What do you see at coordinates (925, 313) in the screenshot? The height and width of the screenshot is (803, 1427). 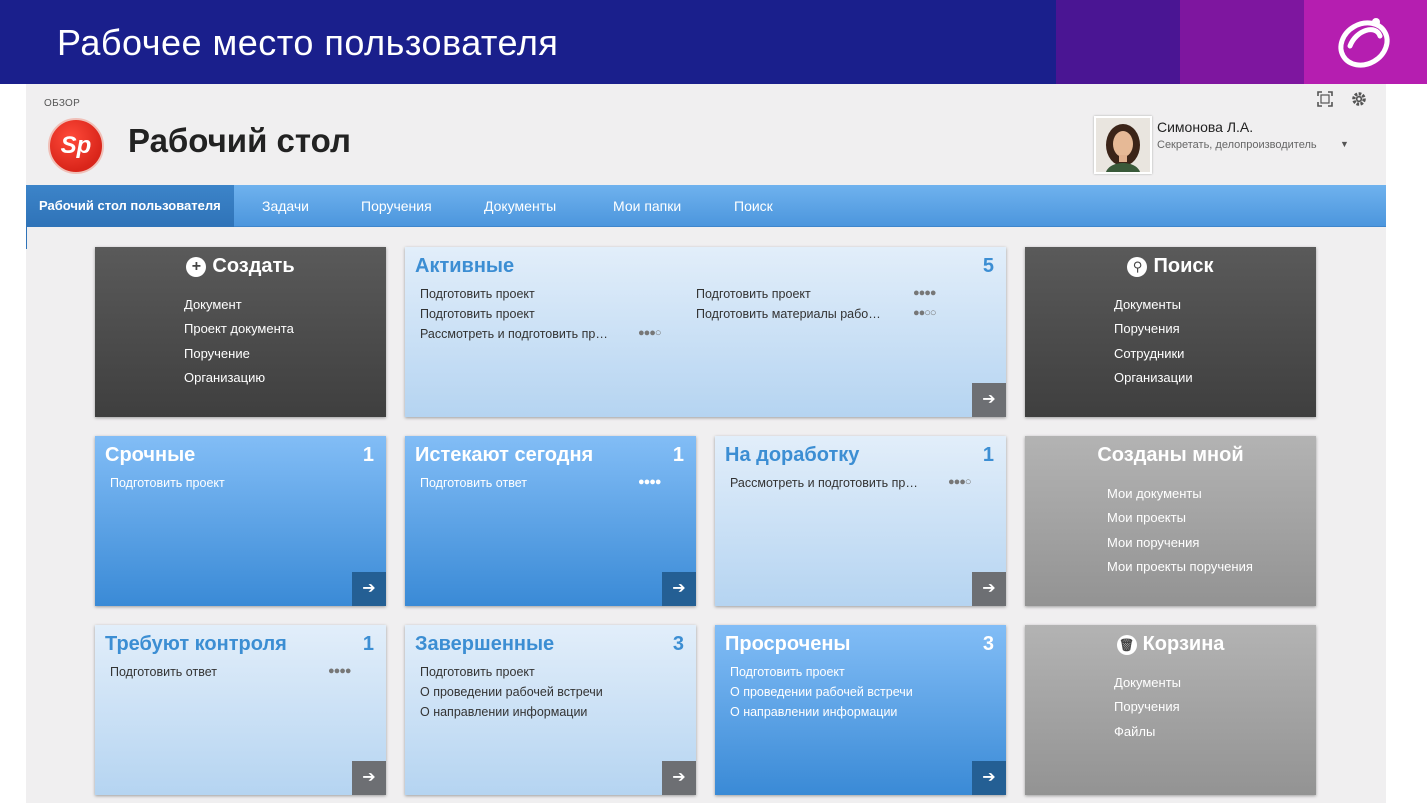 I see `priority-dots: ●●○○` at bounding box center [925, 313].